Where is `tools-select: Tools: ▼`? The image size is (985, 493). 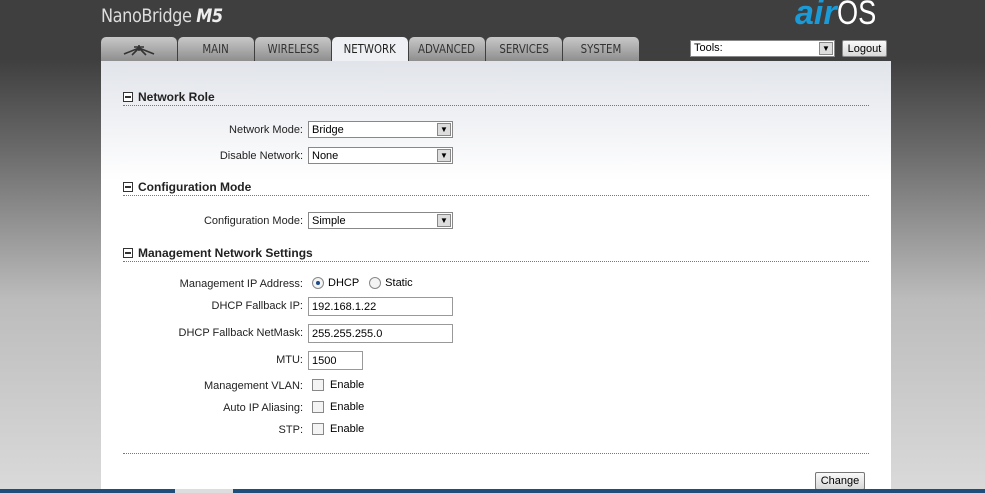
tools-select: Tools: ▼ is located at coordinates (762, 48).